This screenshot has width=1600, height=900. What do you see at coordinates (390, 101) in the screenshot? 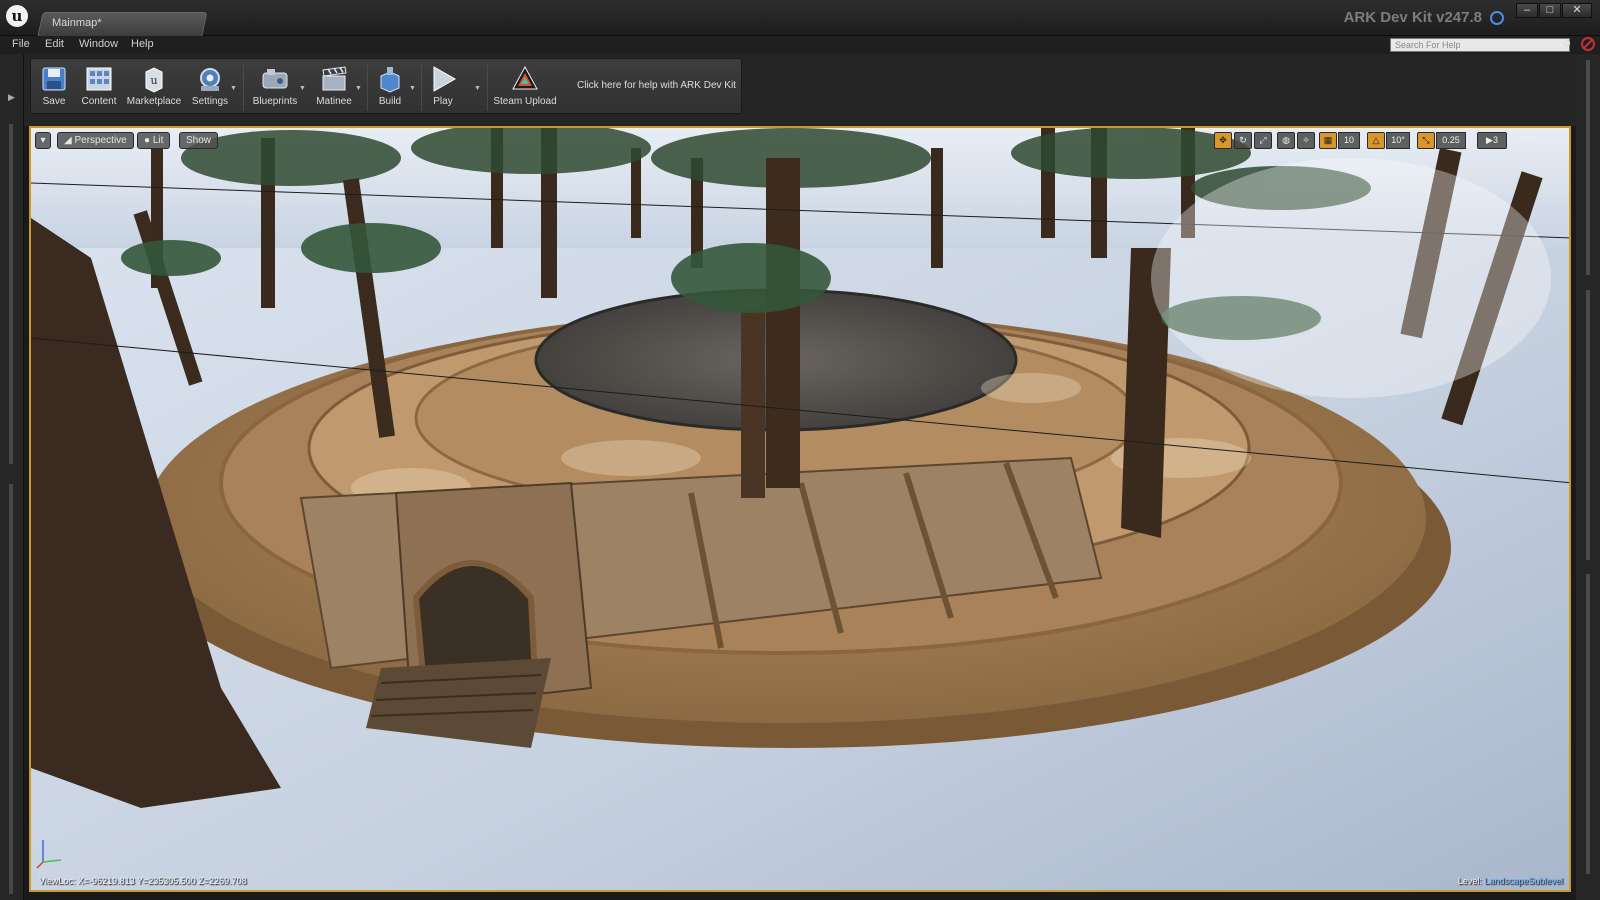
I see `build-label: Build` at bounding box center [390, 101].